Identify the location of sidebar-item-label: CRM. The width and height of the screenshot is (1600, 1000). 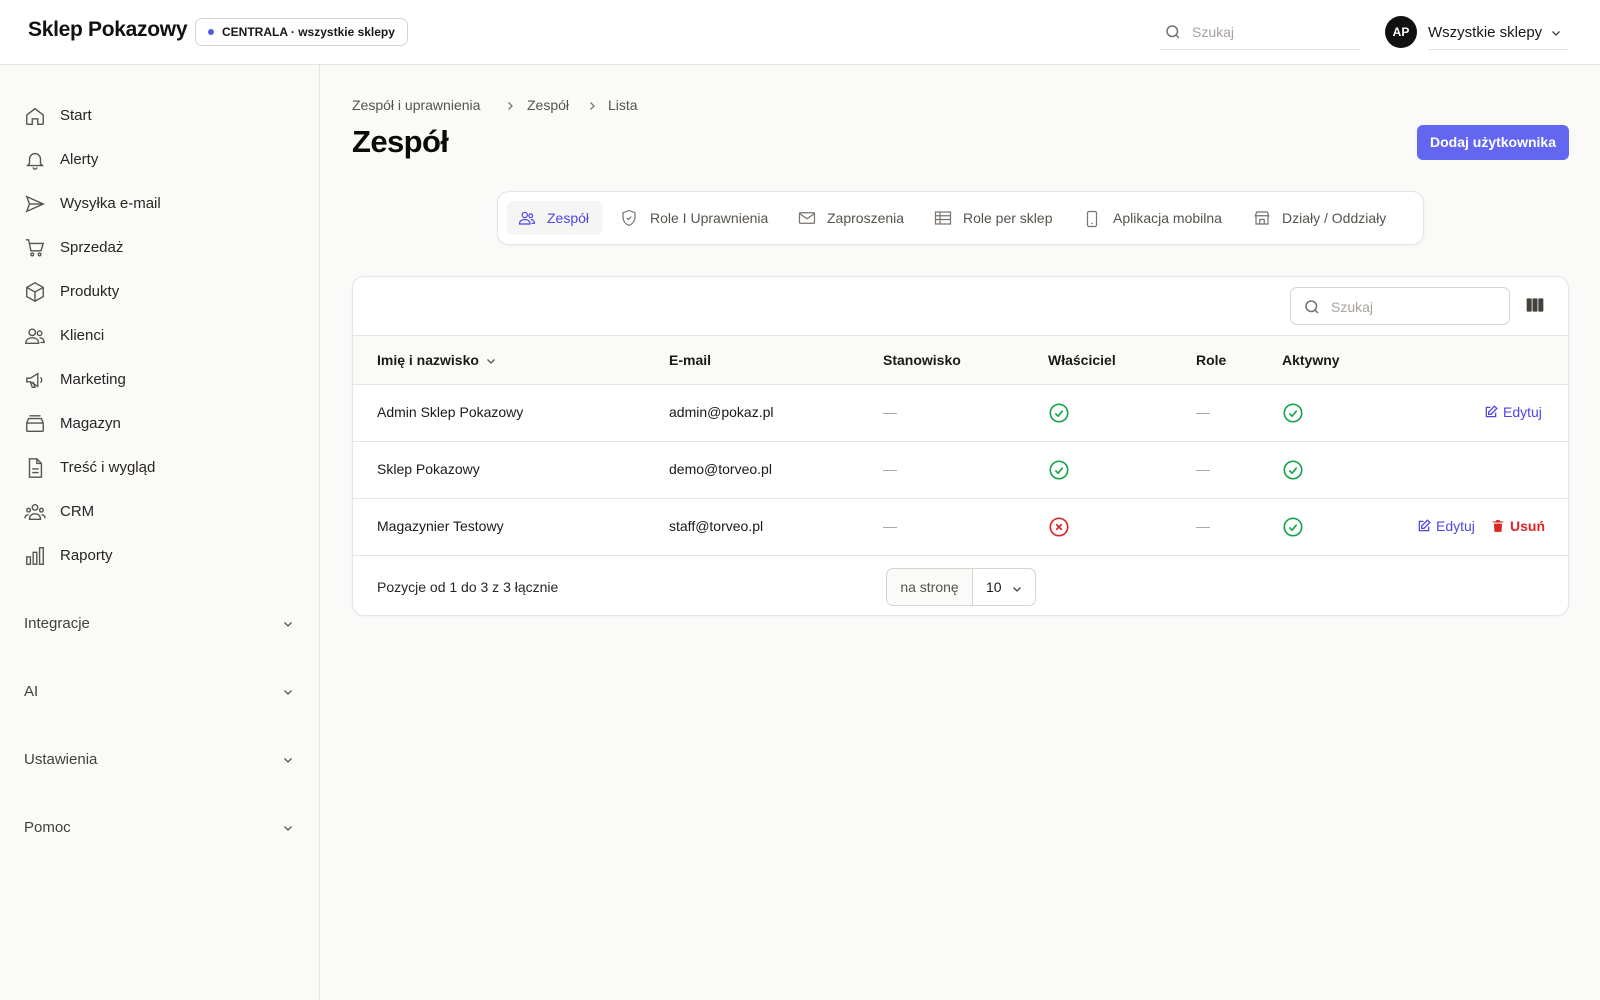
(77, 511).